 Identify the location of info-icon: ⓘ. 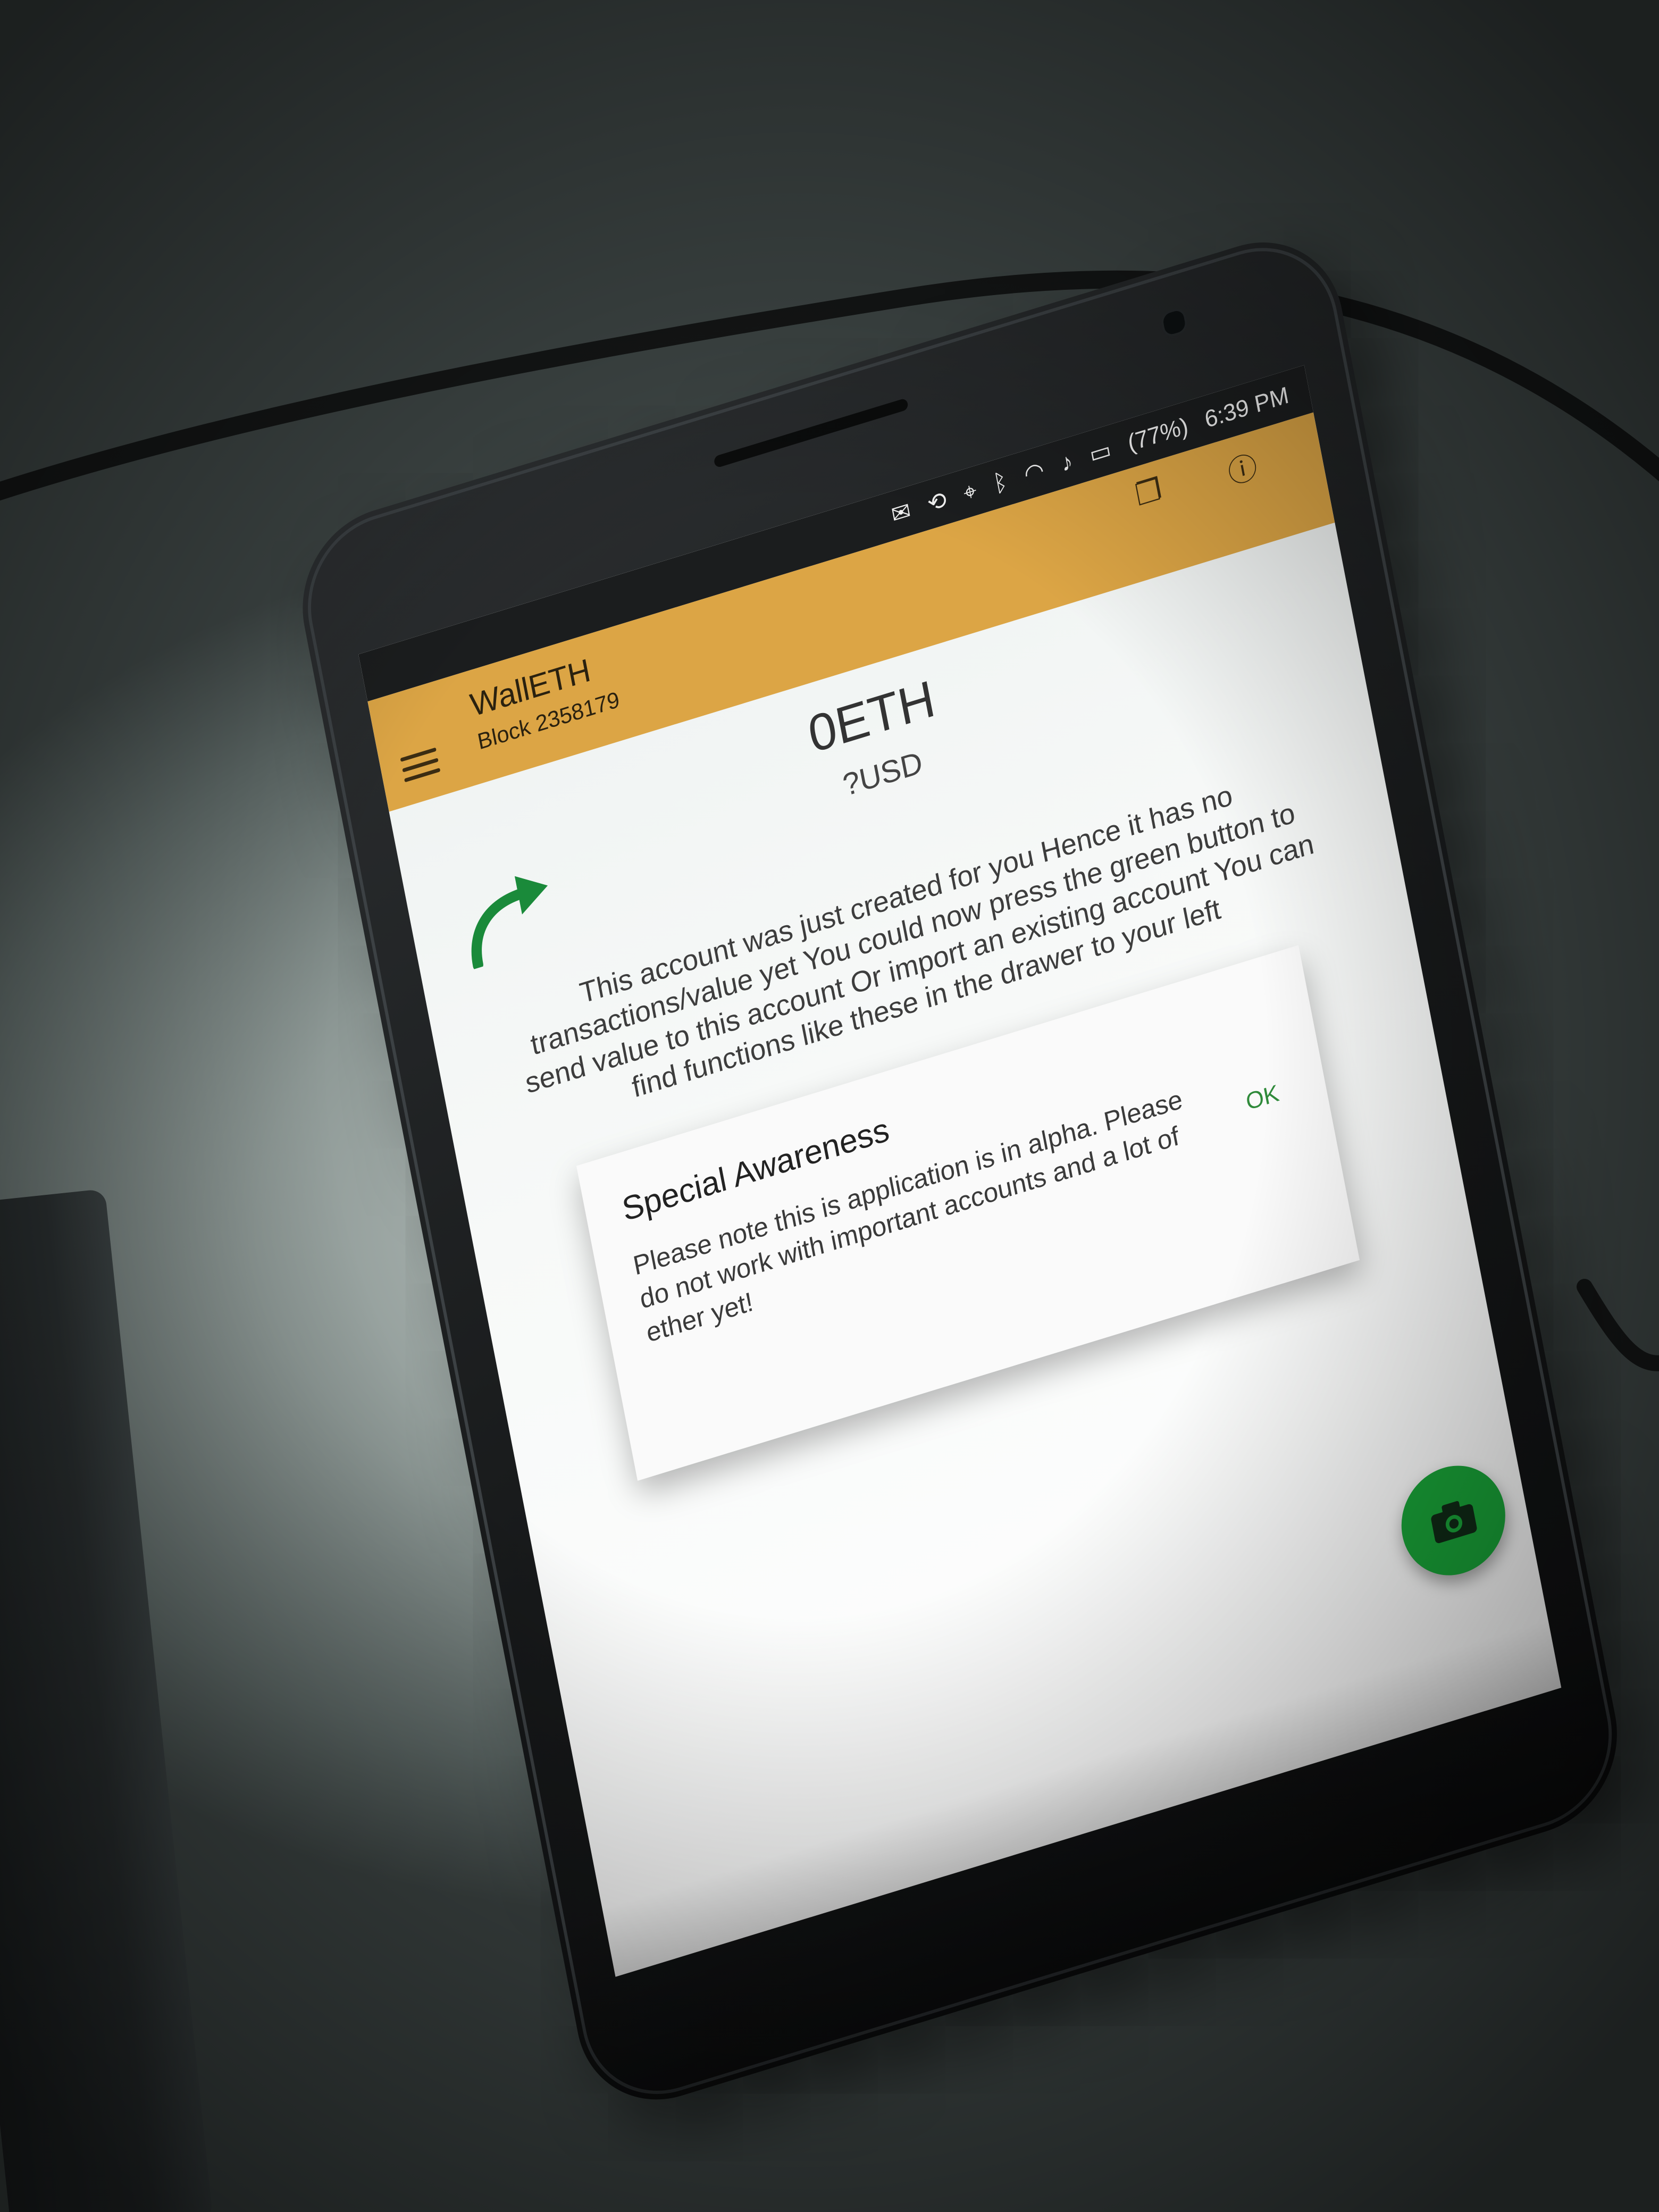
(1242, 467).